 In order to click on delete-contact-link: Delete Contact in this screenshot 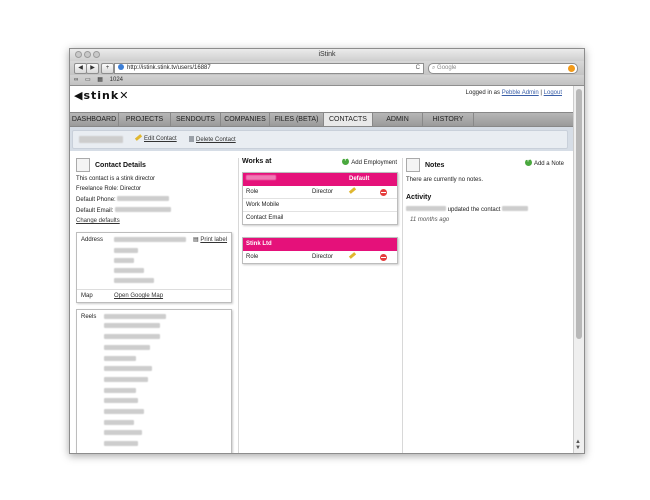, I will do `click(212, 139)`.